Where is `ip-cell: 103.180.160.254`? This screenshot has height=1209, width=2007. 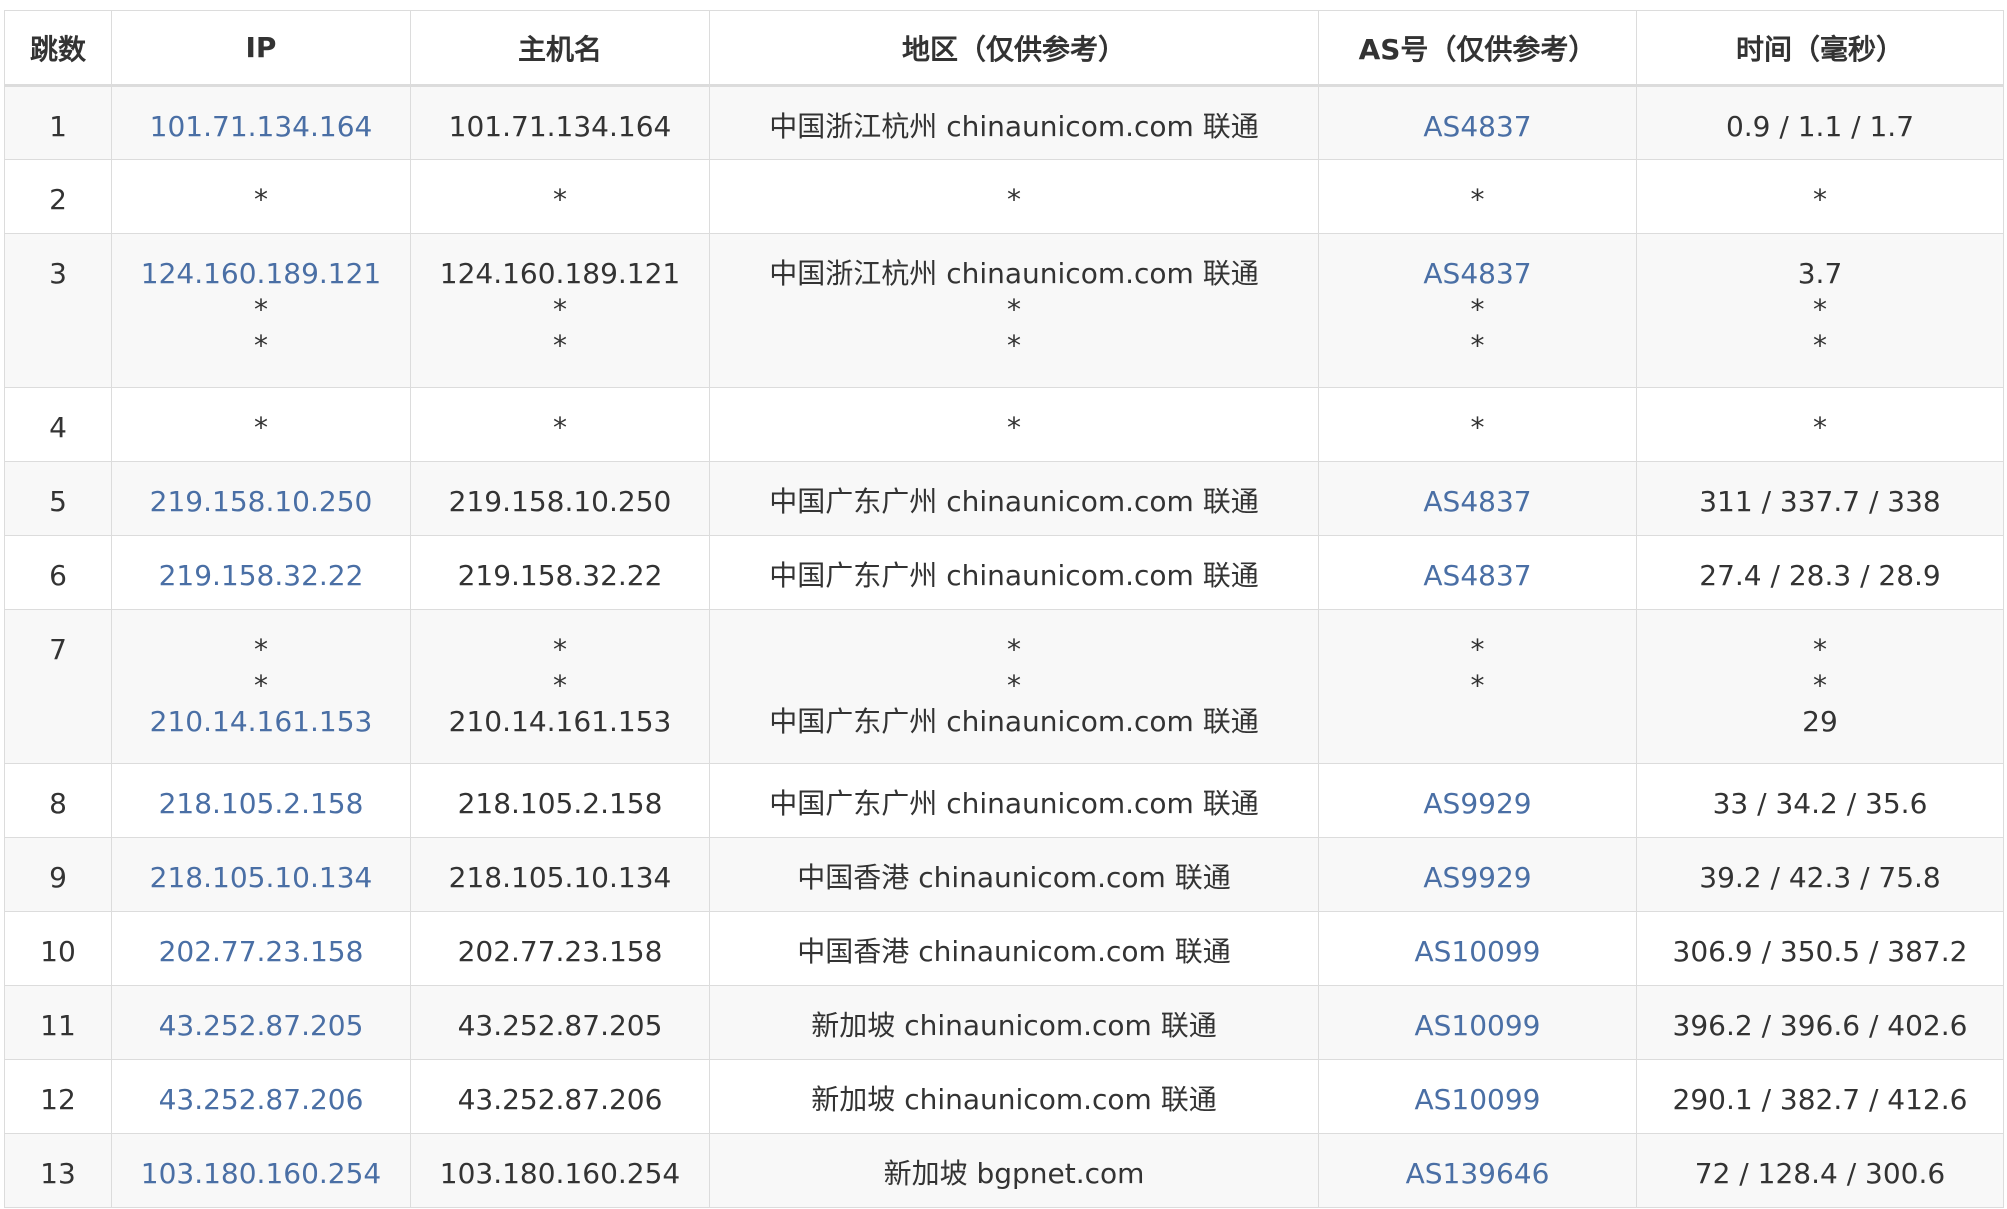 ip-cell: 103.180.160.254 is located at coordinates (261, 1170).